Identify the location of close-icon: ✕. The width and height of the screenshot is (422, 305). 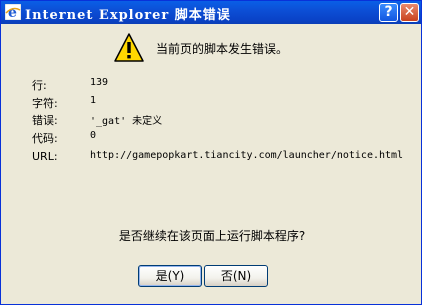
(409, 12).